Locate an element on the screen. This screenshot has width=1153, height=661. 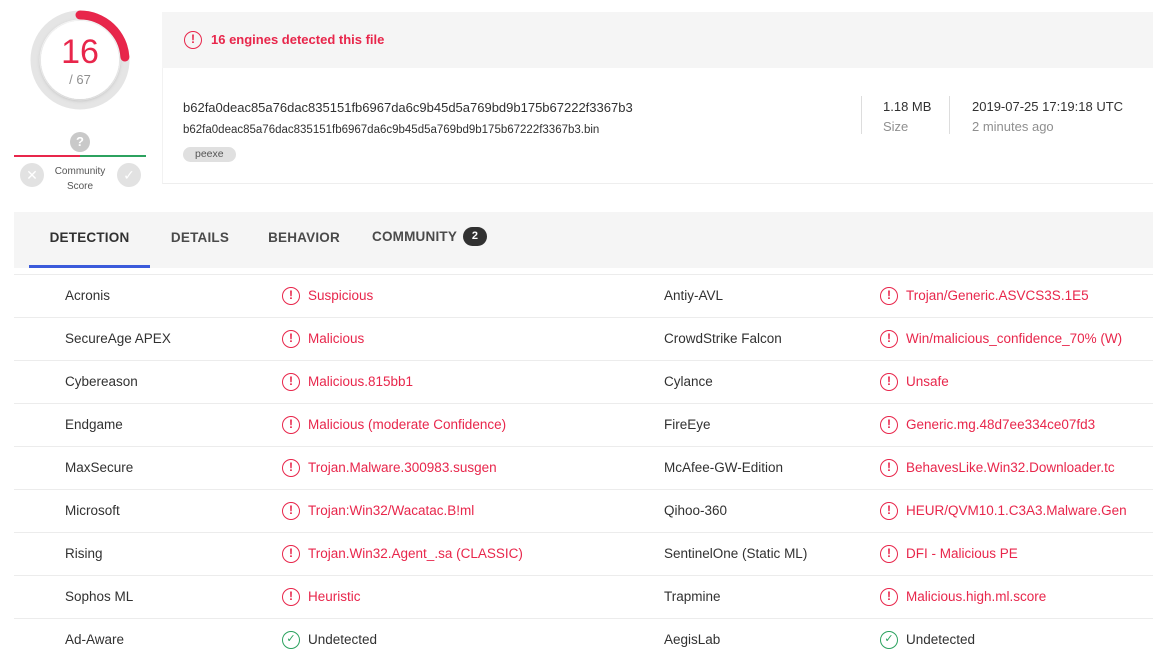
engine-name: CrowdStrike Falcon is located at coordinates (723, 338).